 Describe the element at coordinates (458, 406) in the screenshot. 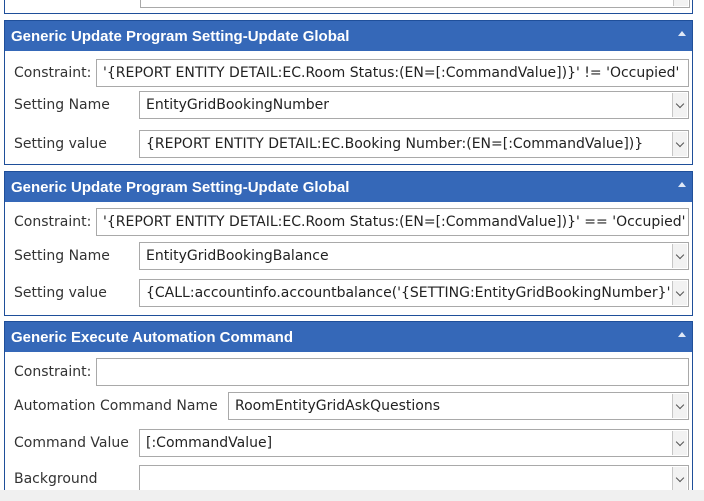

I see `automation-command-dropdown: RoomEntityGridAskQuestions` at that location.